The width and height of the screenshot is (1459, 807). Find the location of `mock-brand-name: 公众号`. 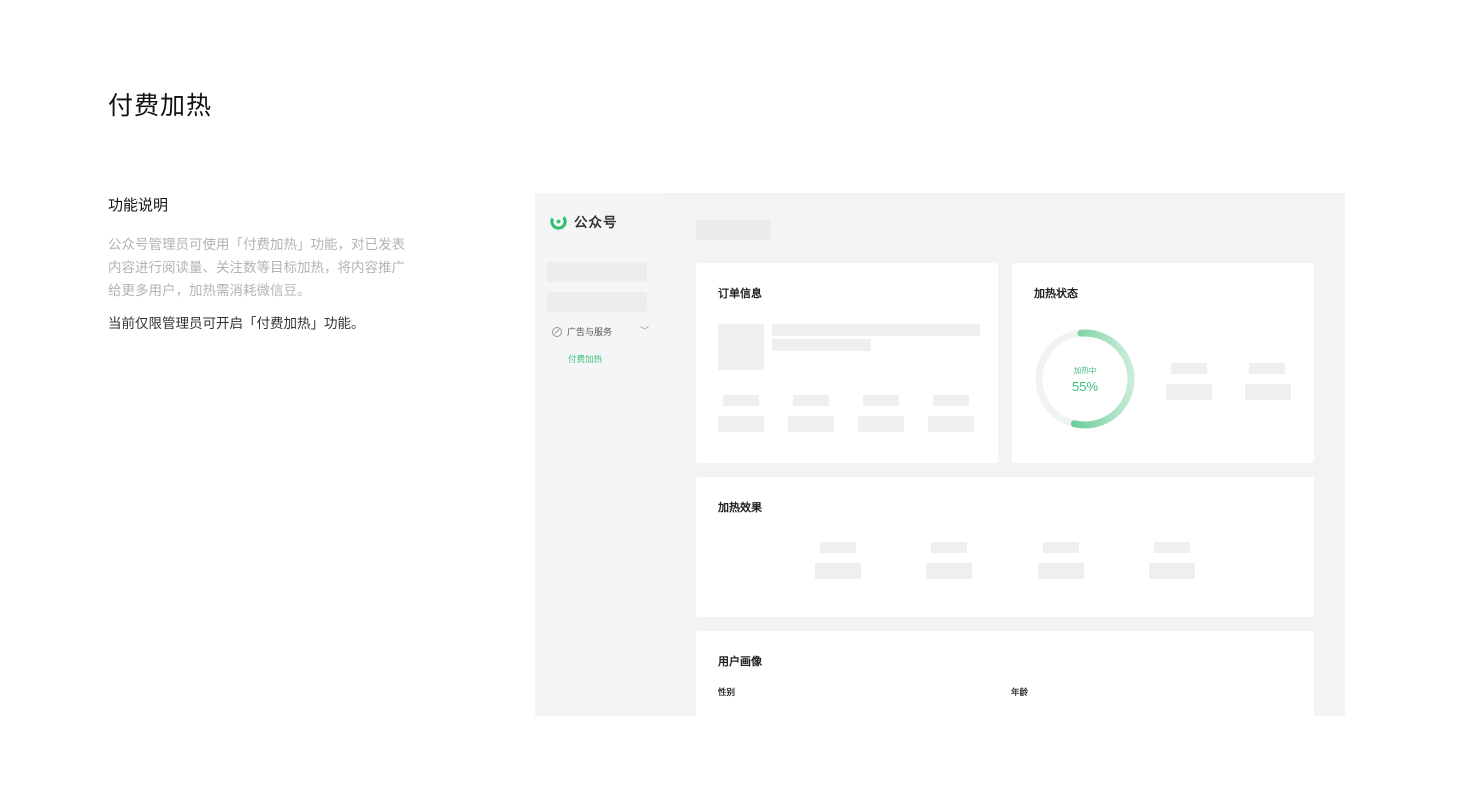

mock-brand-name: 公众号 is located at coordinates (596, 222).